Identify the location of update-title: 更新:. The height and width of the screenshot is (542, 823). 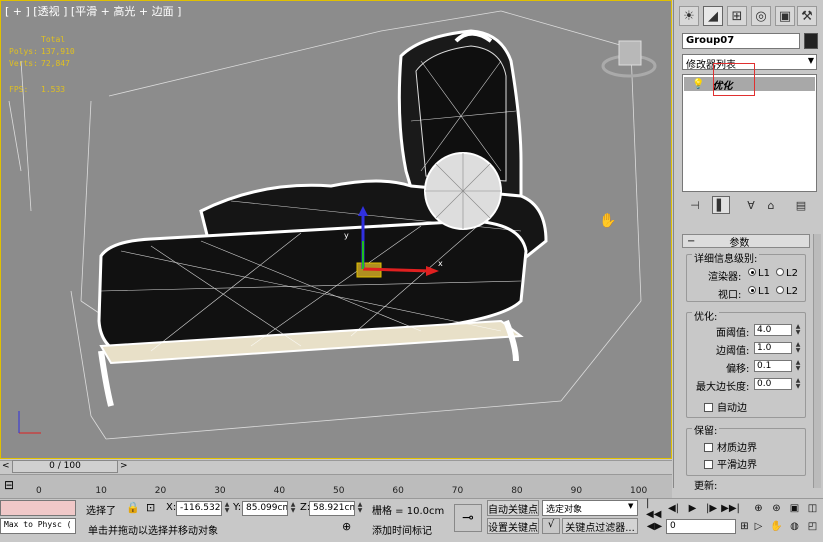
(706, 484).